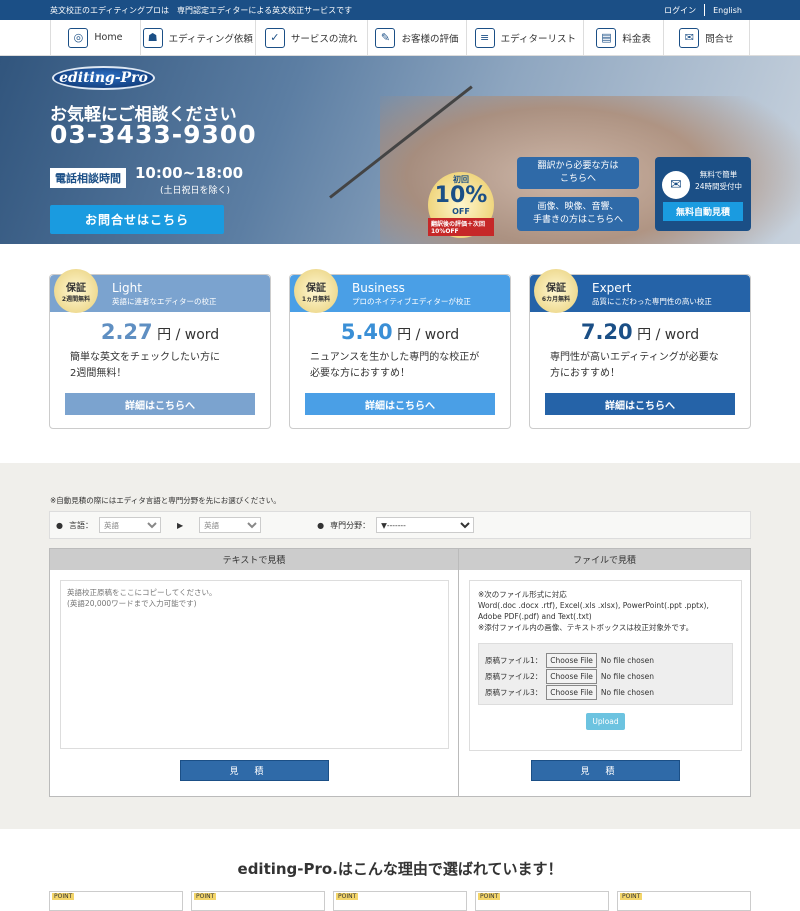  I want to click on nav-editor-list: ≡ エディターリスト, so click(526, 37).